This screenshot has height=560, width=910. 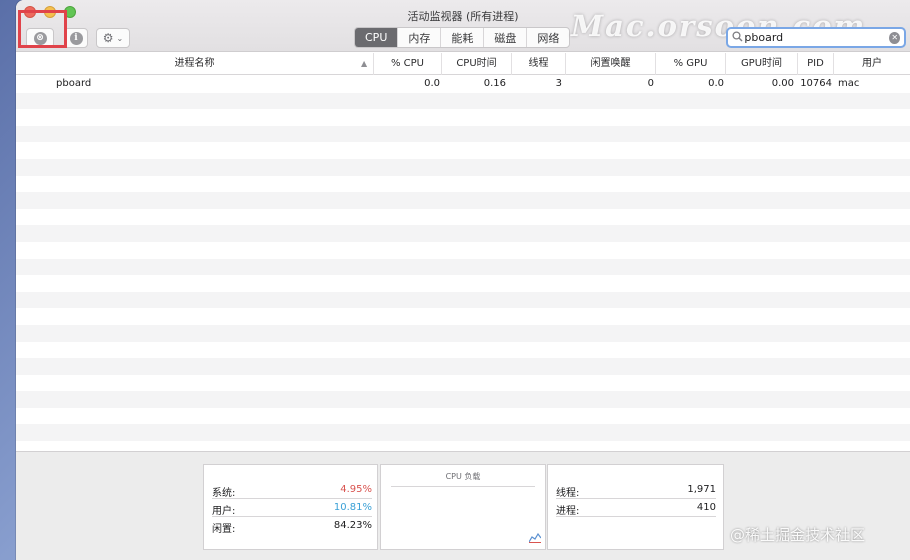 I want to click on column-header-threads: 线程, so click(x=539, y=64).